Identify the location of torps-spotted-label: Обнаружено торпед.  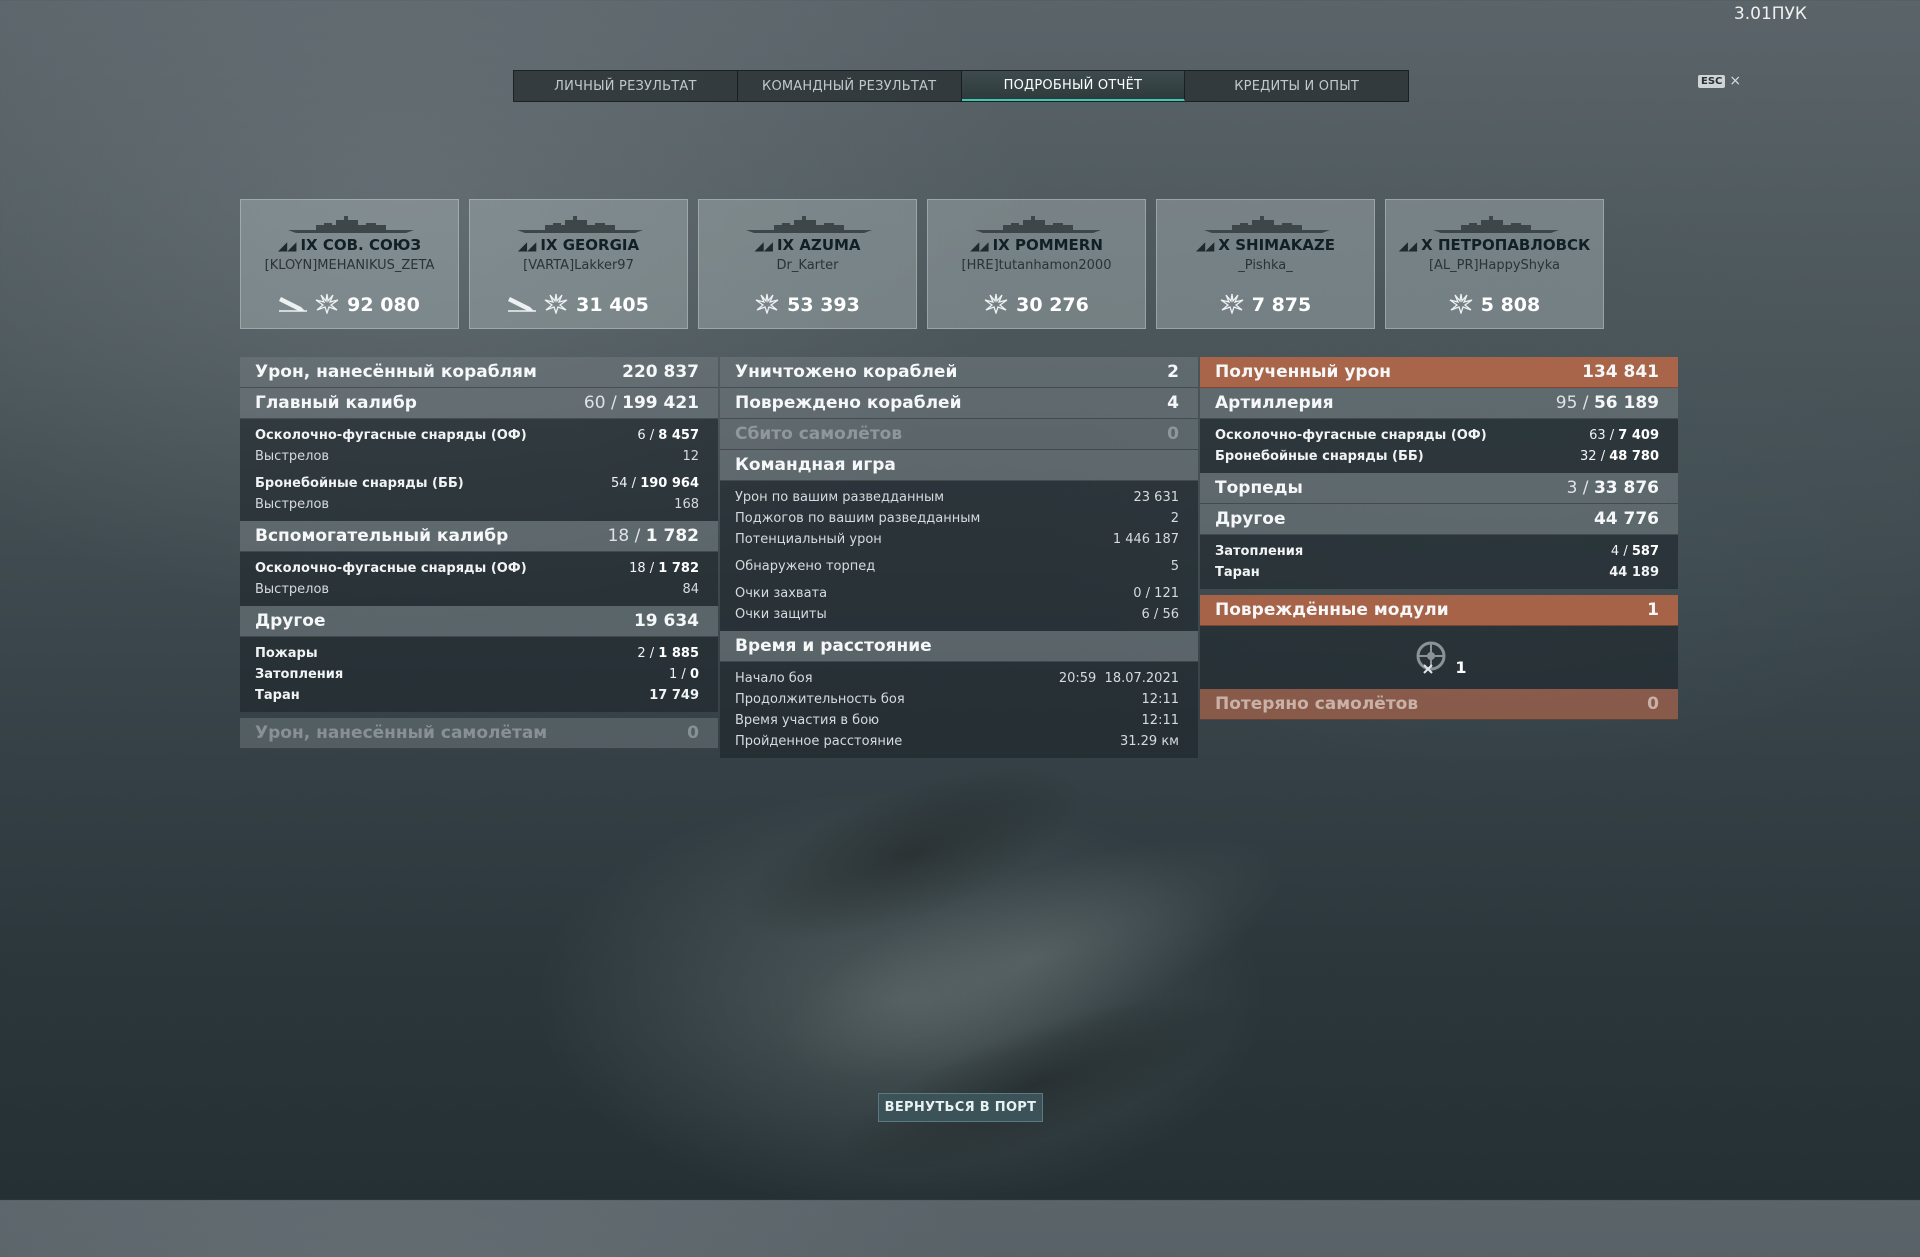
(805, 566).